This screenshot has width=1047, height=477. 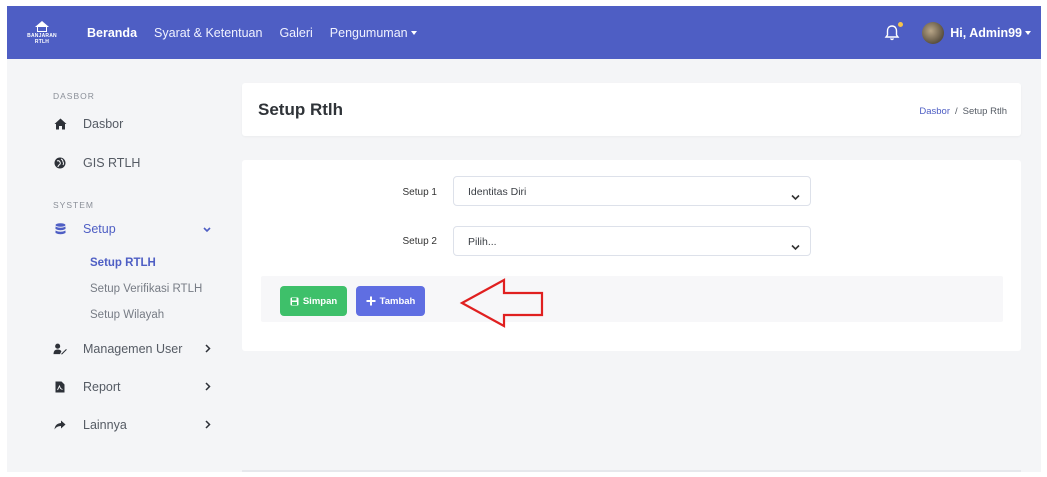 I want to click on house-body-icon, so click(x=42, y=29).